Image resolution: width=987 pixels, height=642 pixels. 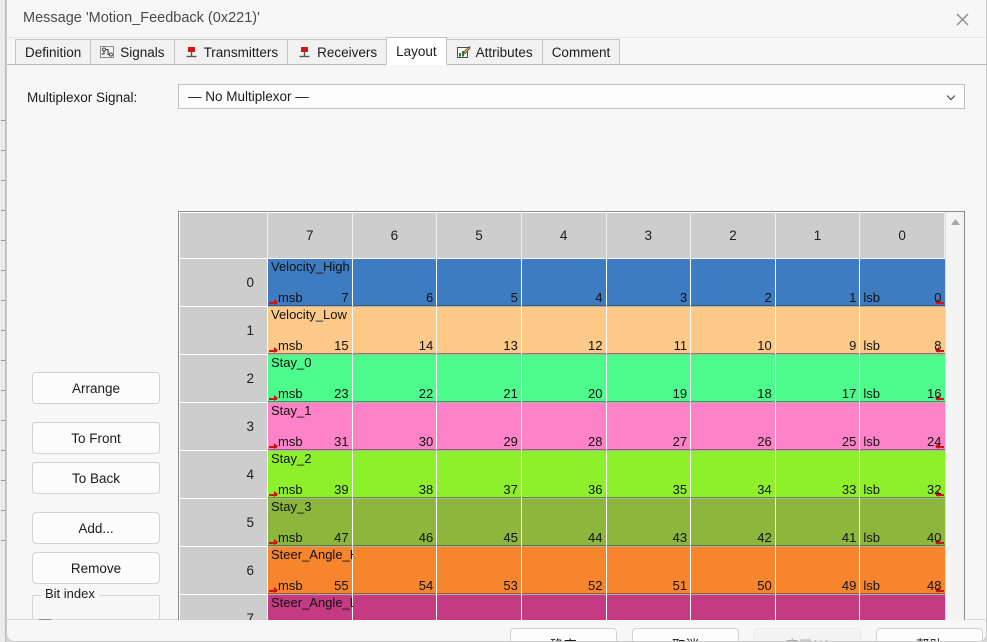 What do you see at coordinates (231, 51) in the screenshot?
I see `tab-transmitters: Transmitters` at bounding box center [231, 51].